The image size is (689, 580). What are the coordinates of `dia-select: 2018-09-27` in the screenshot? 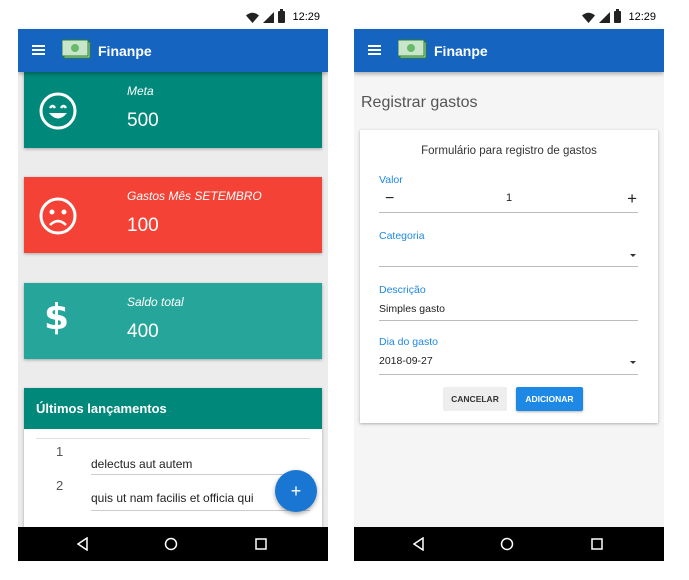 It's located at (406, 361).